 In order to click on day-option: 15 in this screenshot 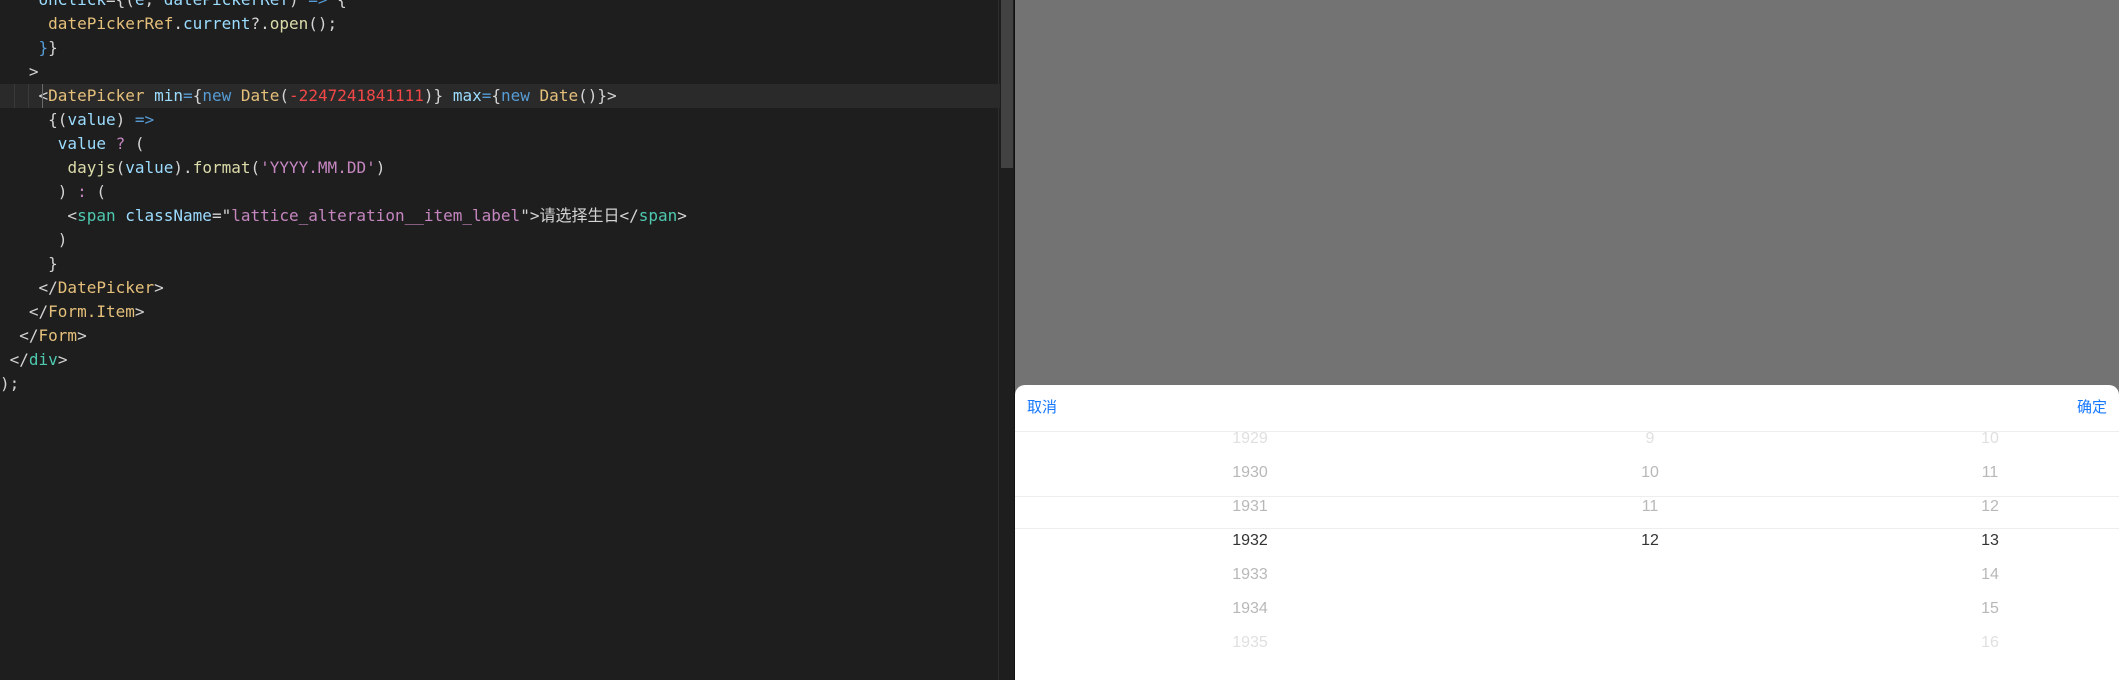, I will do `click(1982, 609)`.